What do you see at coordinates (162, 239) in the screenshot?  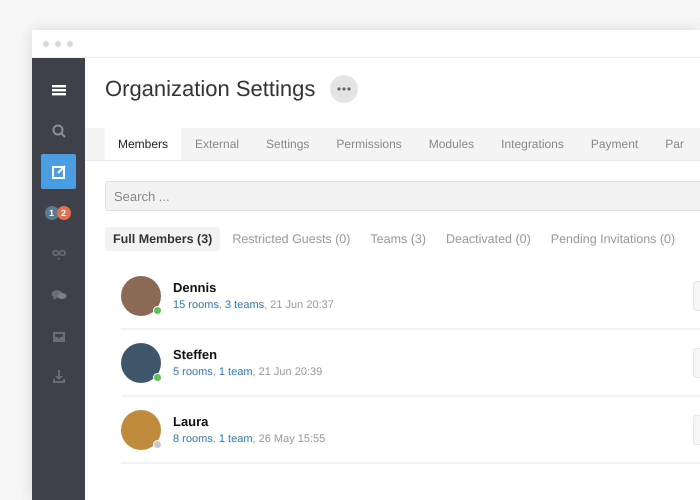 I see `filter-tab: Full Members (3)` at bounding box center [162, 239].